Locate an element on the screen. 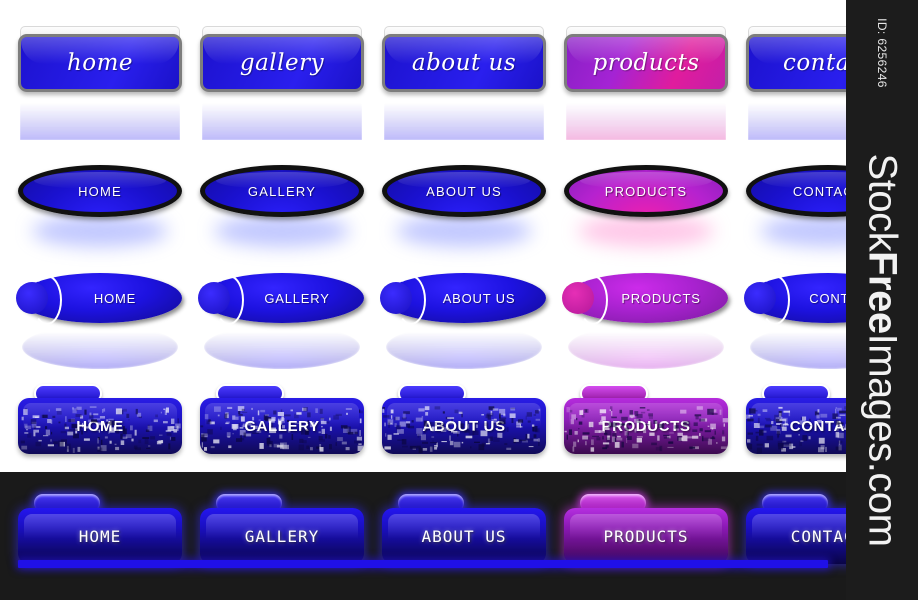 The height and width of the screenshot is (600, 918). nav-button-about-us-row4: ABOUT US is located at coordinates (464, 419).